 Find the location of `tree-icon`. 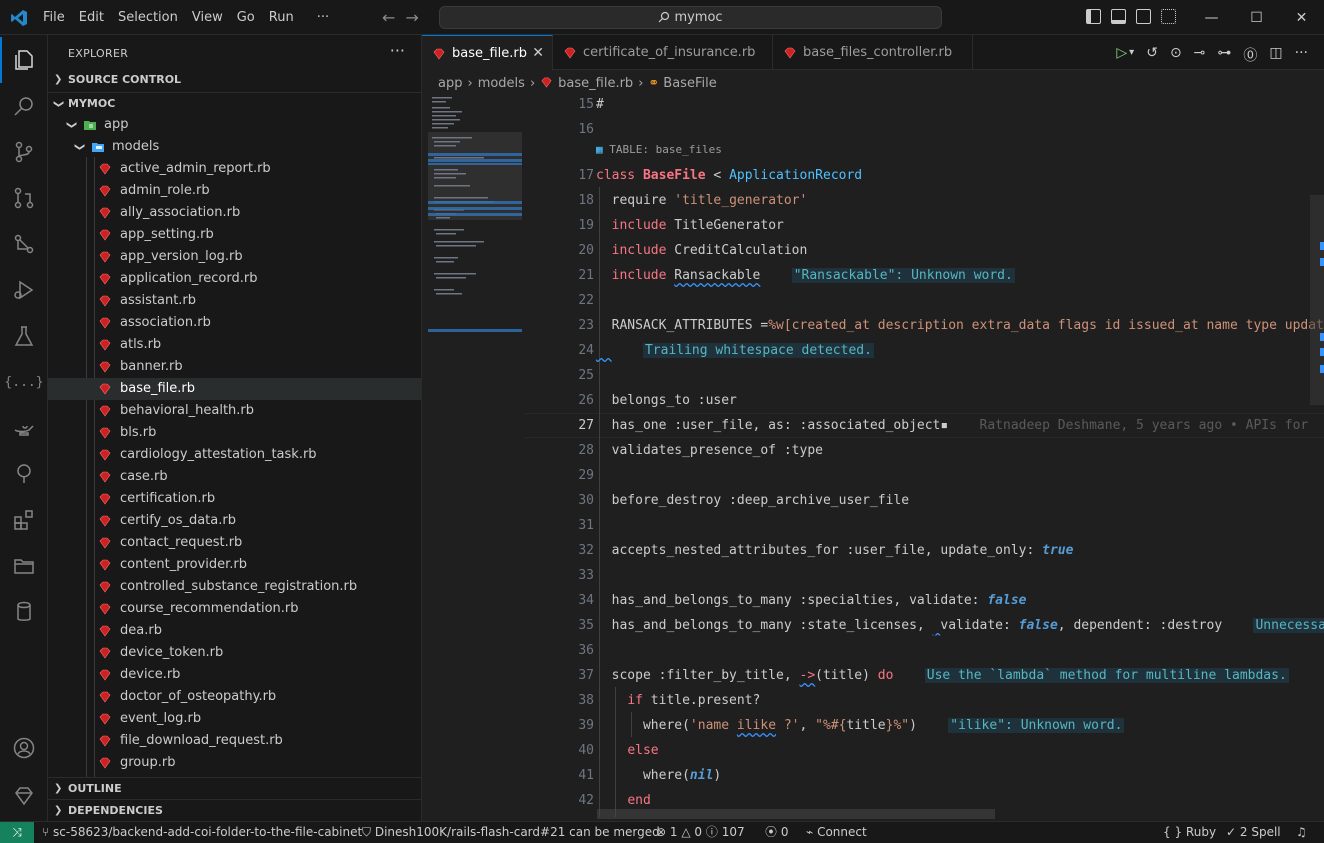

tree-icon is located at coordinates (24, 474).